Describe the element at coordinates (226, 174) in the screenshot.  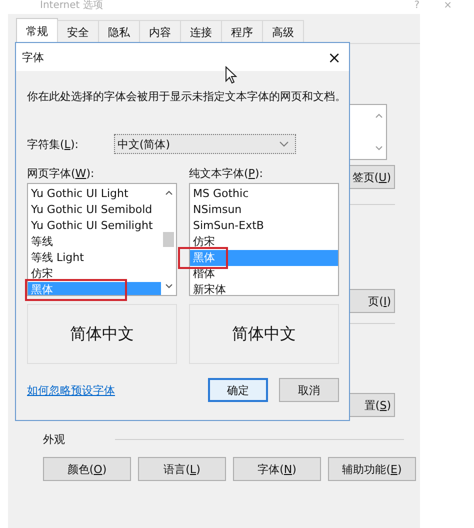
I see `field-label: 纯文本字体(P):` at that location.